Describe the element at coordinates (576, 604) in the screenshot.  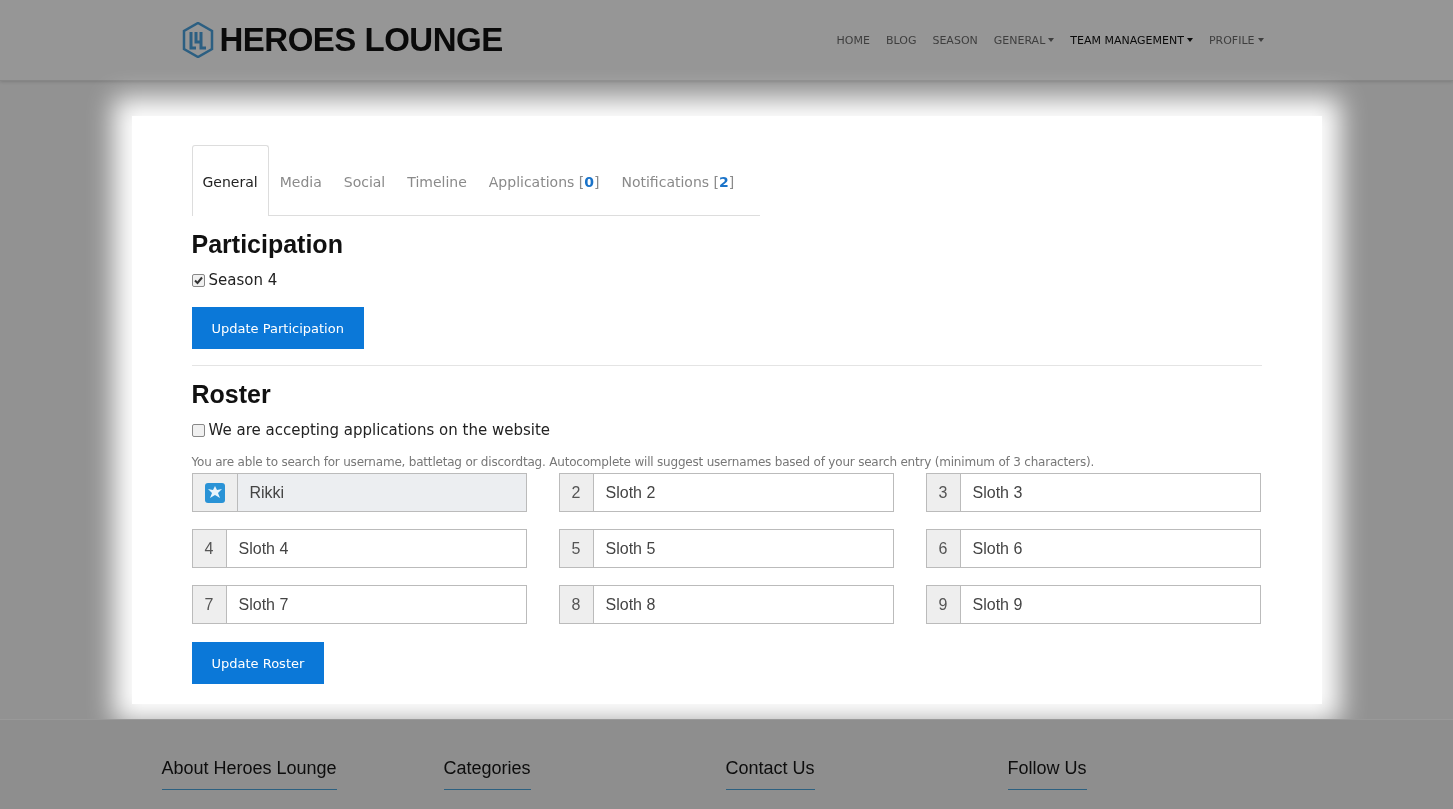
I see `slot-number: 8` at that location.